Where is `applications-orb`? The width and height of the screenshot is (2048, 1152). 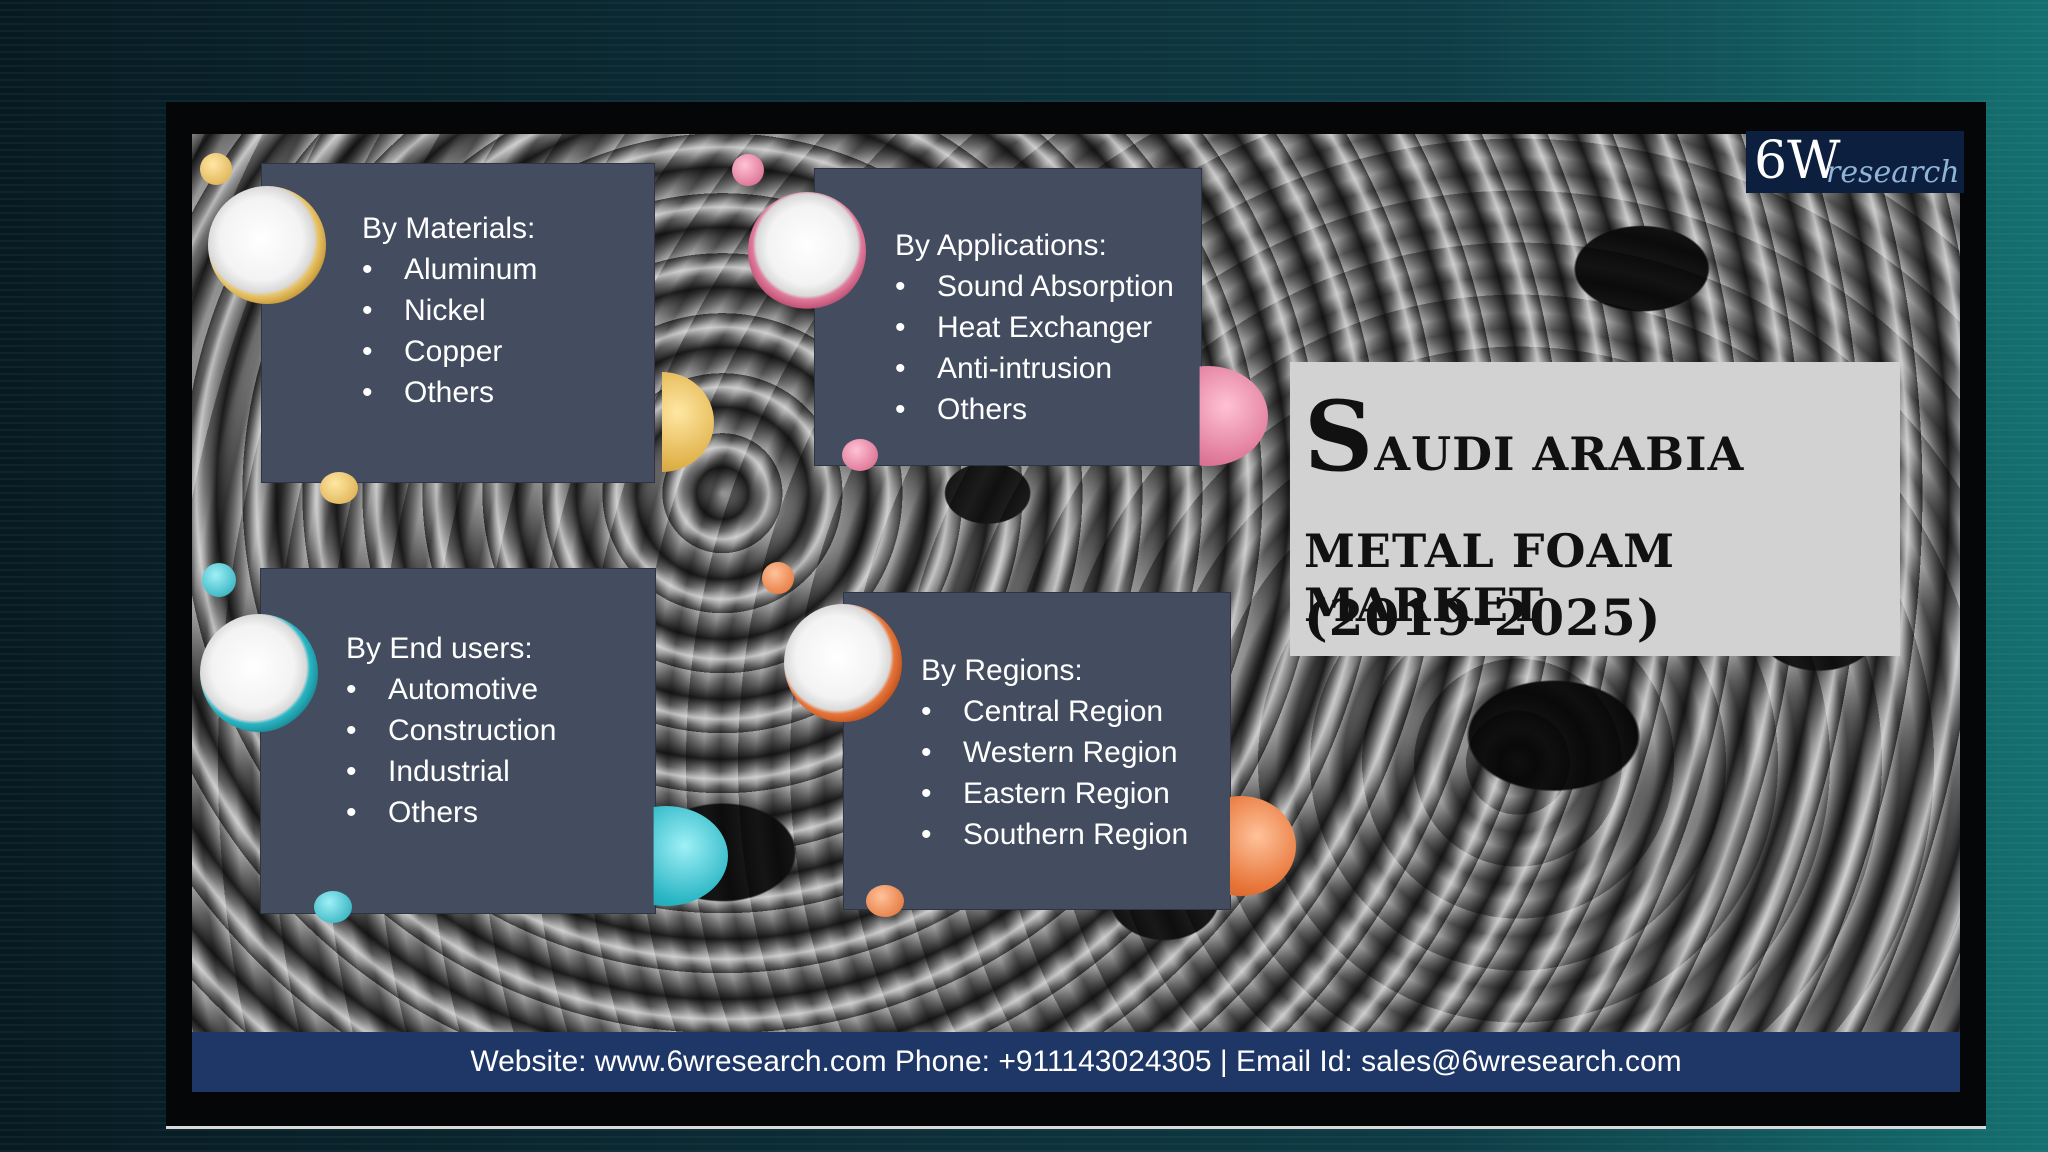
applications-orb is located at coordinates (807, 251).